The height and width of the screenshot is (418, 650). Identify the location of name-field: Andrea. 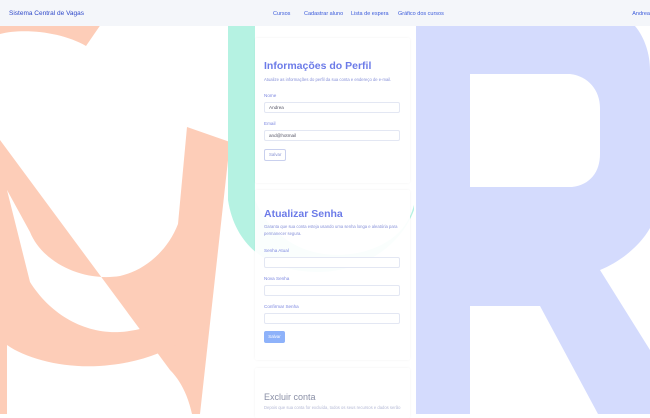
(332, 107).